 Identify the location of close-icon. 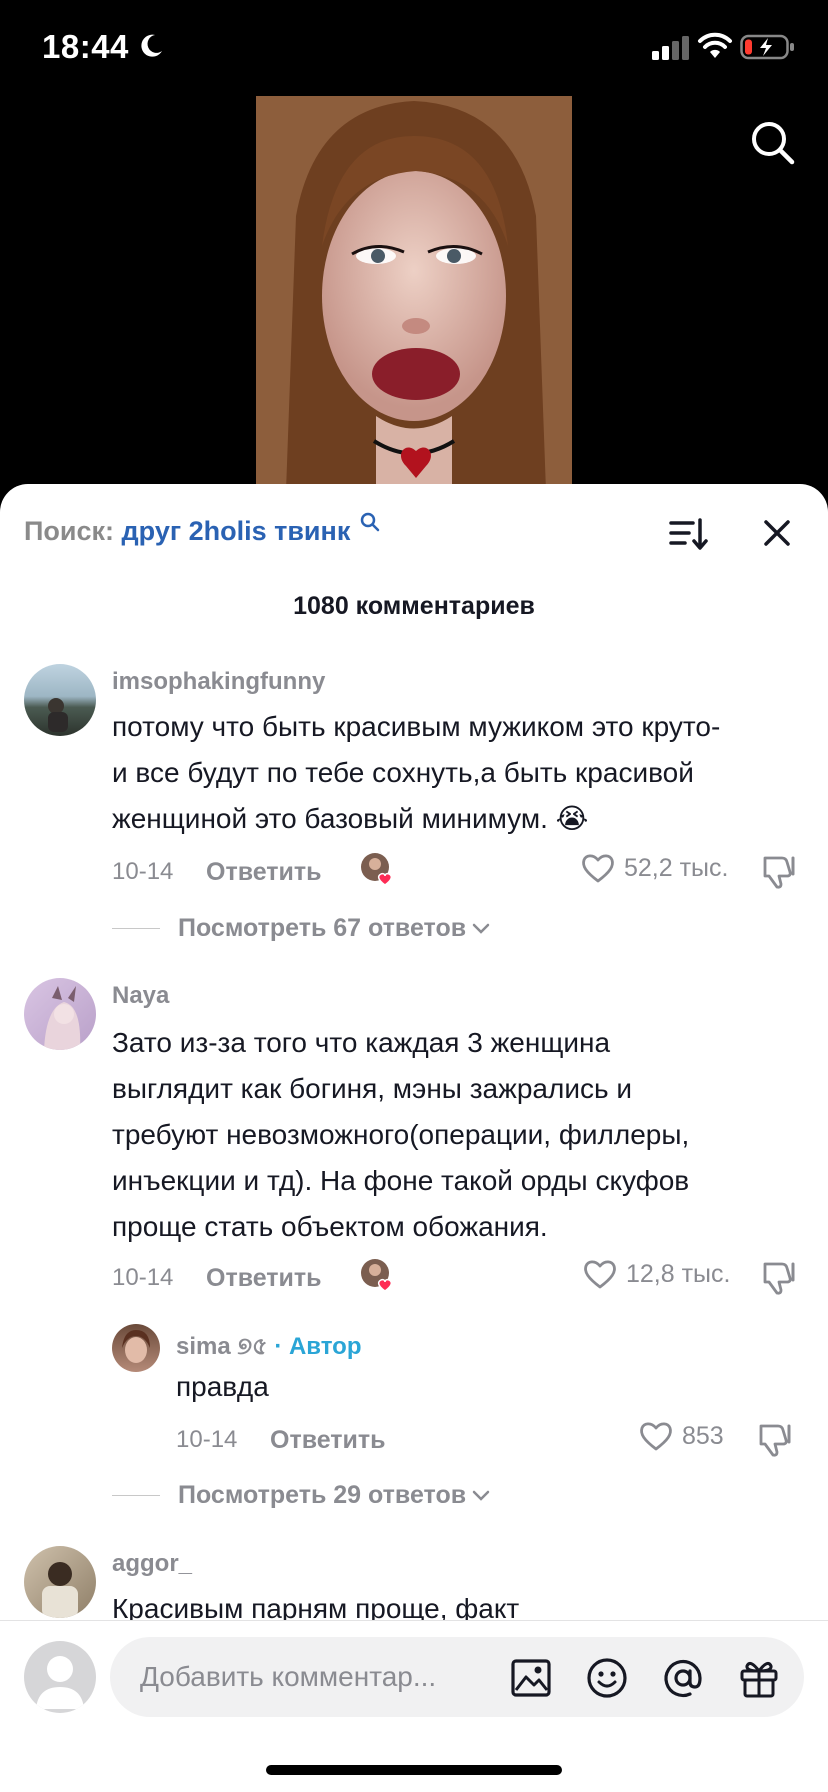
(777, 533).